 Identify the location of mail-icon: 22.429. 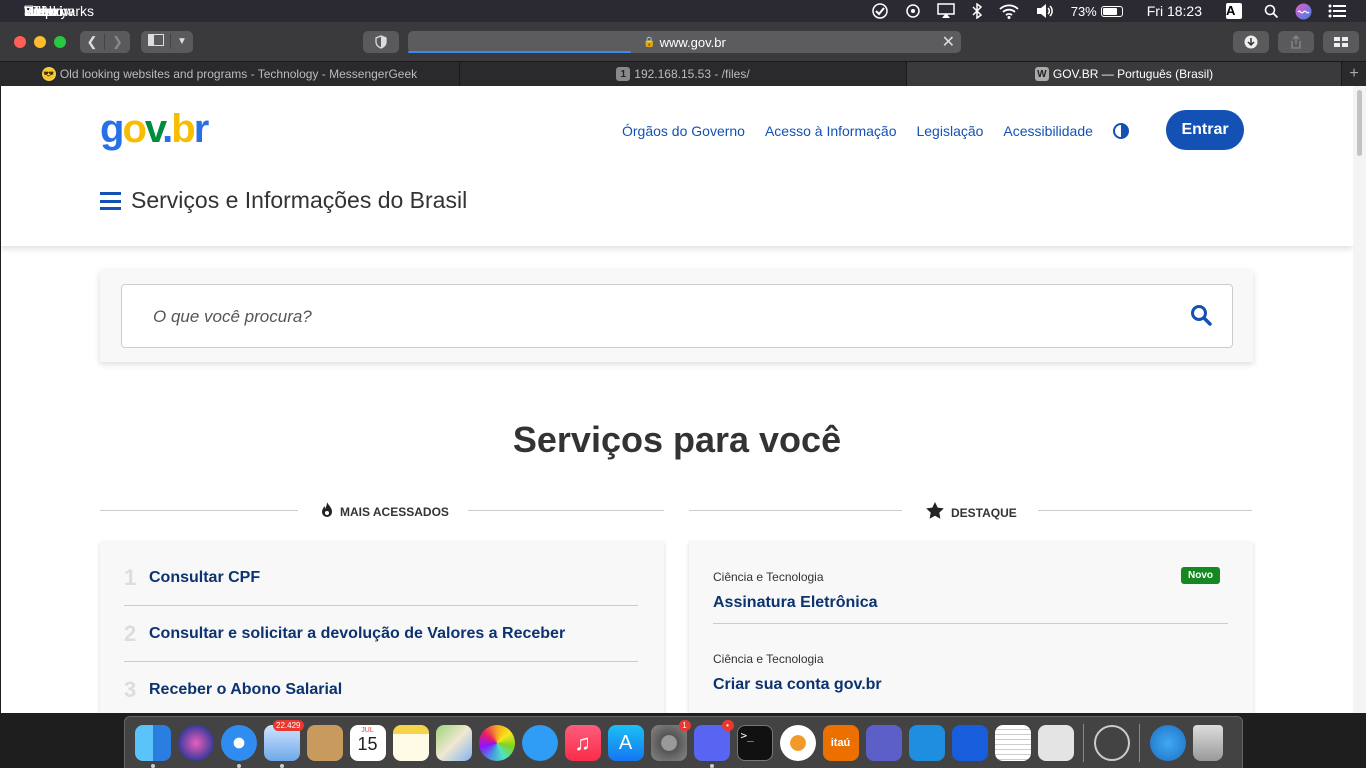
(283, 743).